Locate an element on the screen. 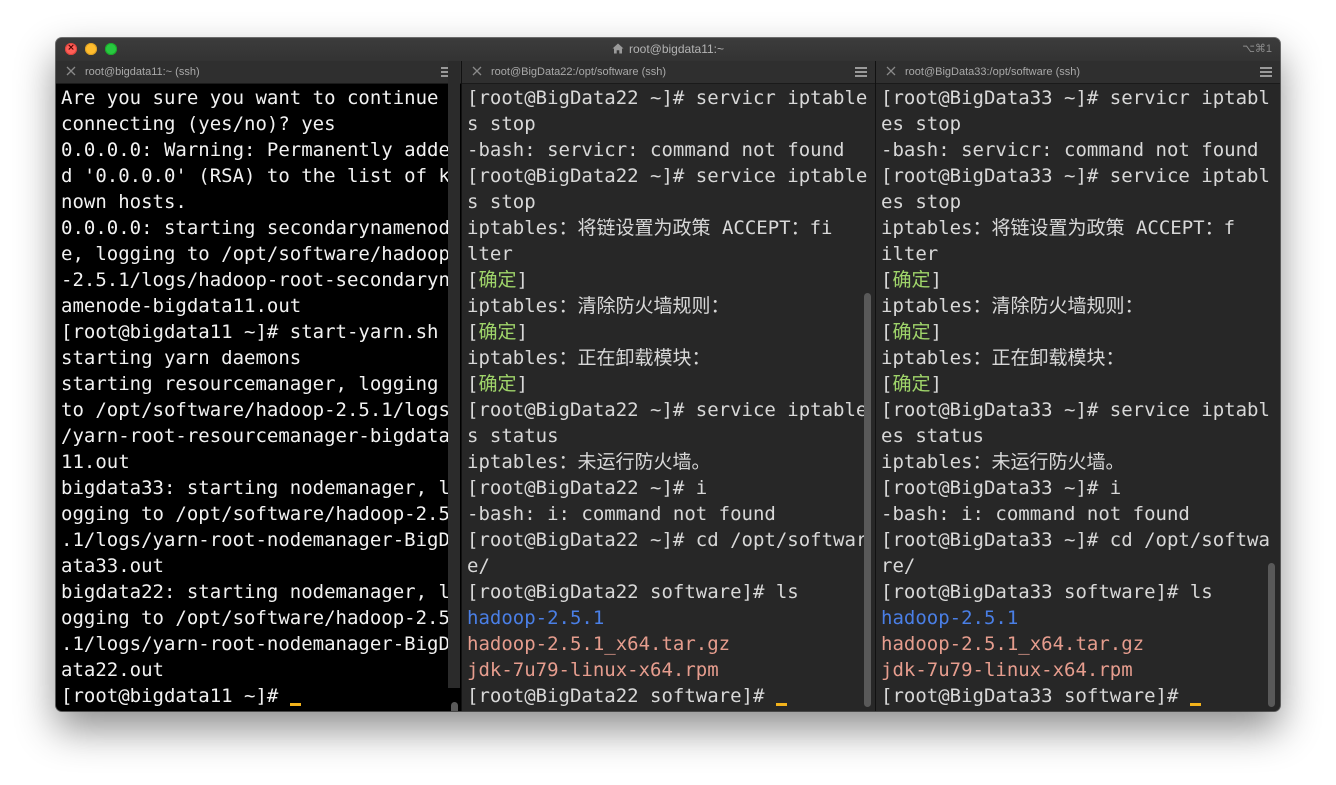  prompt-line: [root@bigdata11 ~]# is located at coordinates (255, 696).